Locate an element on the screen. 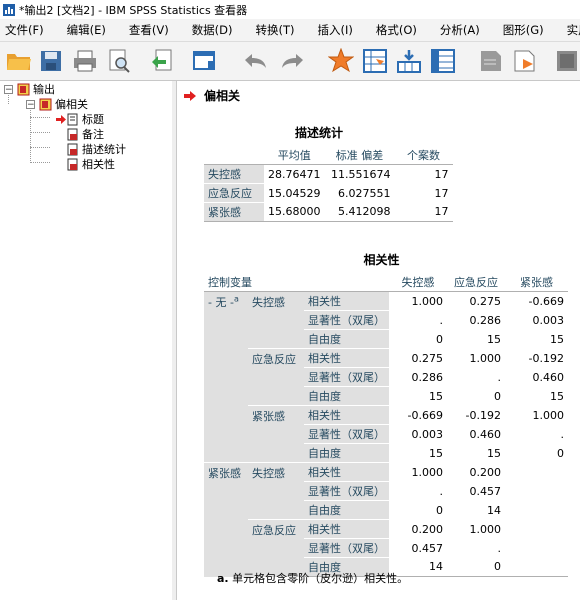  cell: -0.192 is located at coordinates (536, 358).